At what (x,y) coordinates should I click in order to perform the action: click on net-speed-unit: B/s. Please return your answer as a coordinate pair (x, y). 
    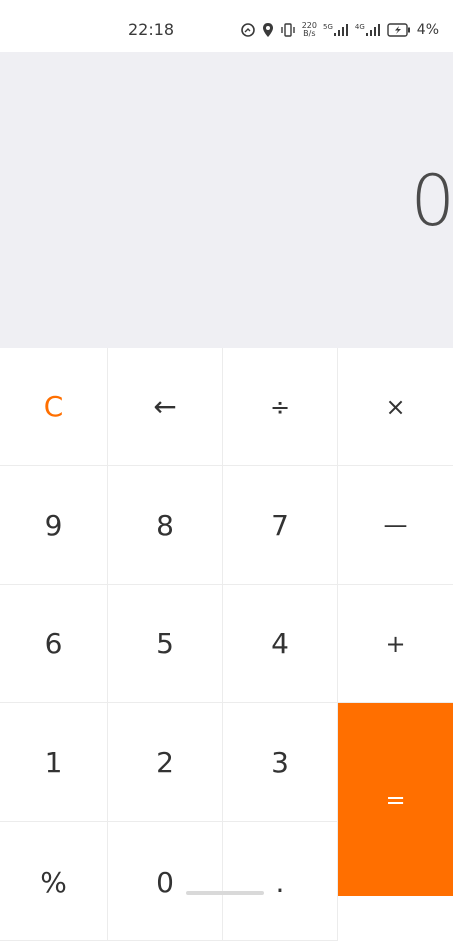
    Looking at the image, I should click on (309, 33).